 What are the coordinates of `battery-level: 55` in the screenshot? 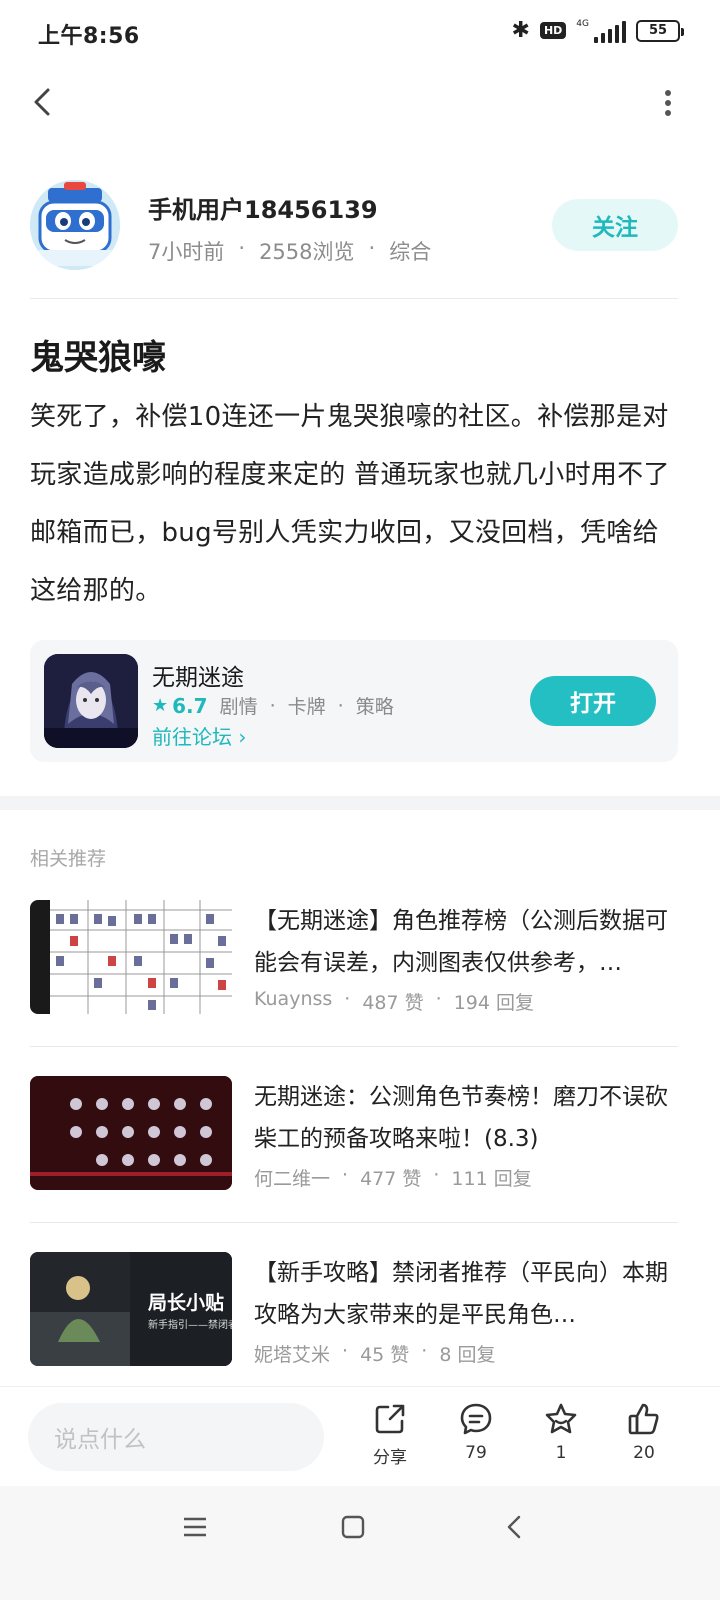 It's located at (658, 30).